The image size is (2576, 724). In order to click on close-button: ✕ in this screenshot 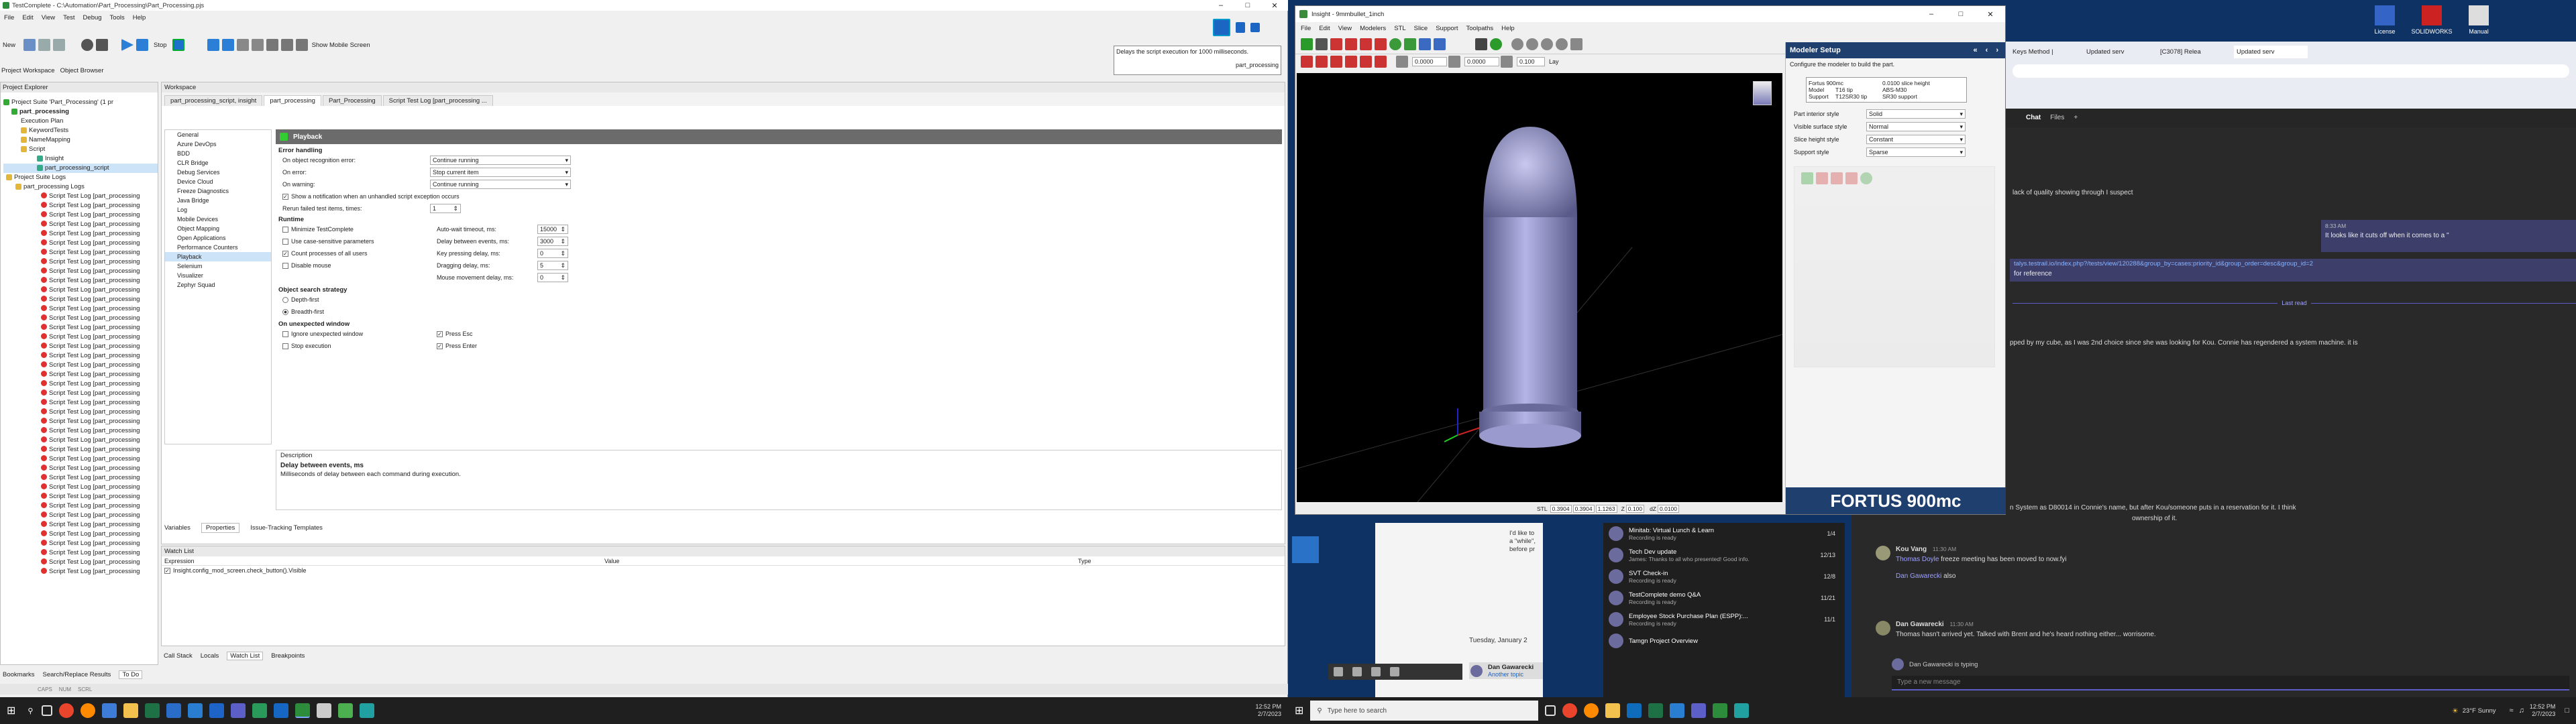, I will do `click(1274, 5)`.